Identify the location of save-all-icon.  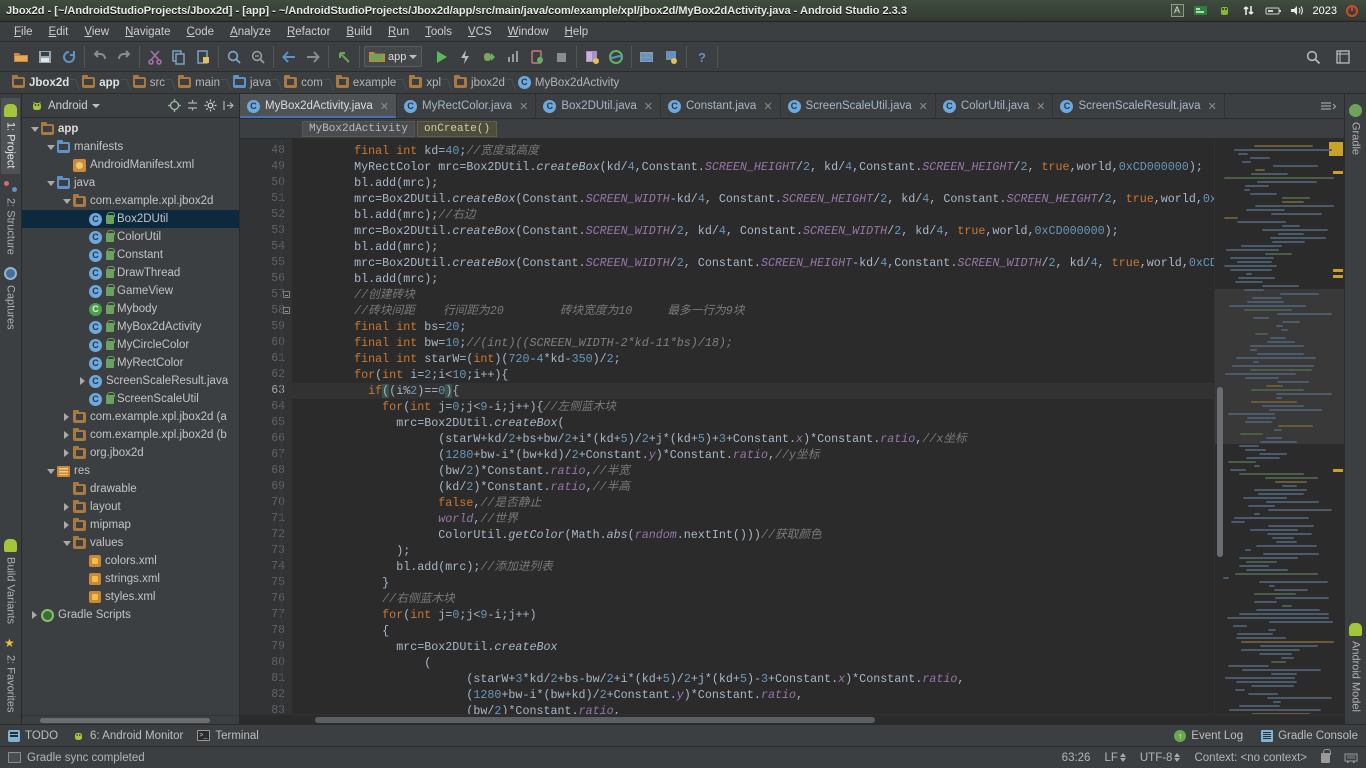
(45, 57).